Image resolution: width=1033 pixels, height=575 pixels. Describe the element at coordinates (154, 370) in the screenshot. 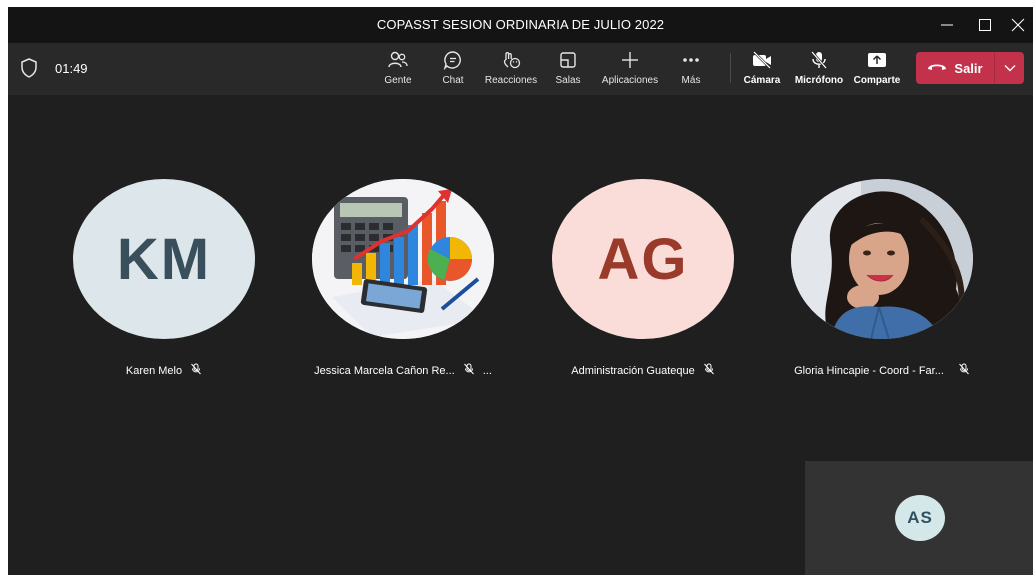

I see `participant-name: Karen Melo` at that location.